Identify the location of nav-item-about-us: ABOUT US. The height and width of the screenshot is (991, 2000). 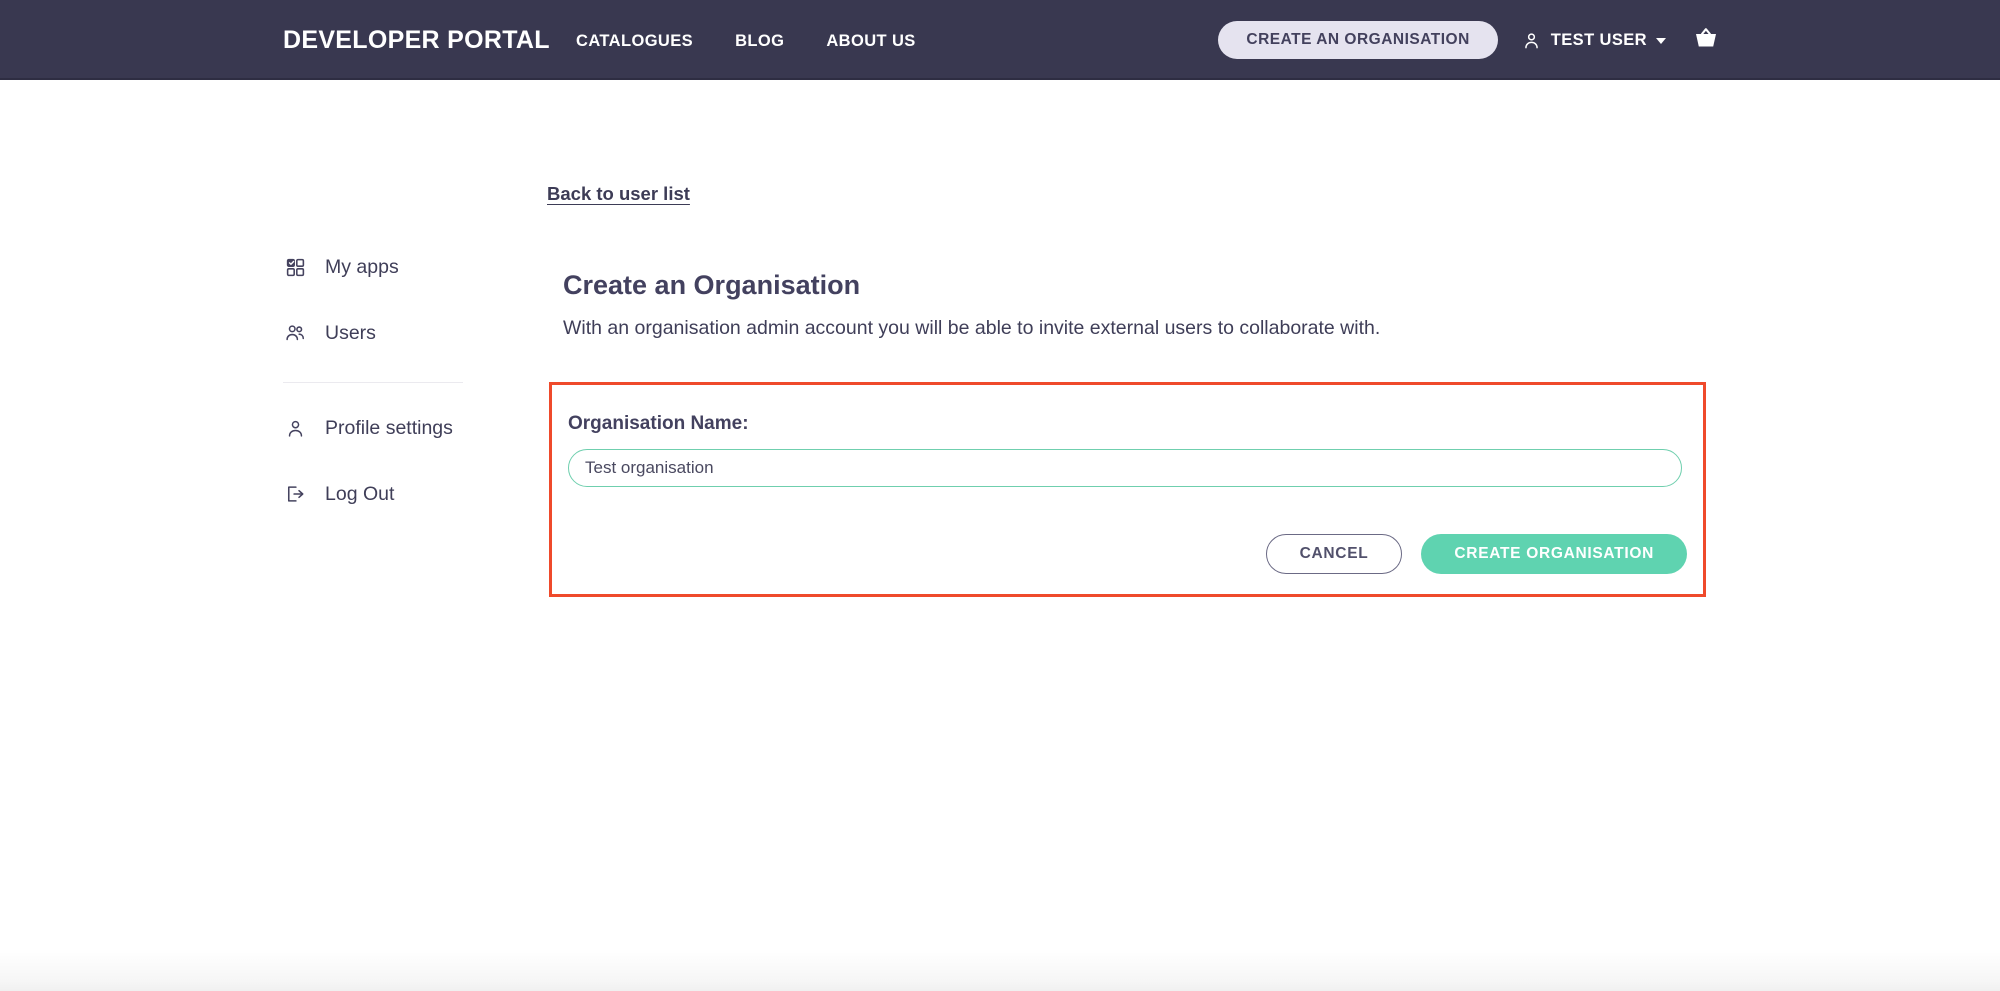
(870, 41).